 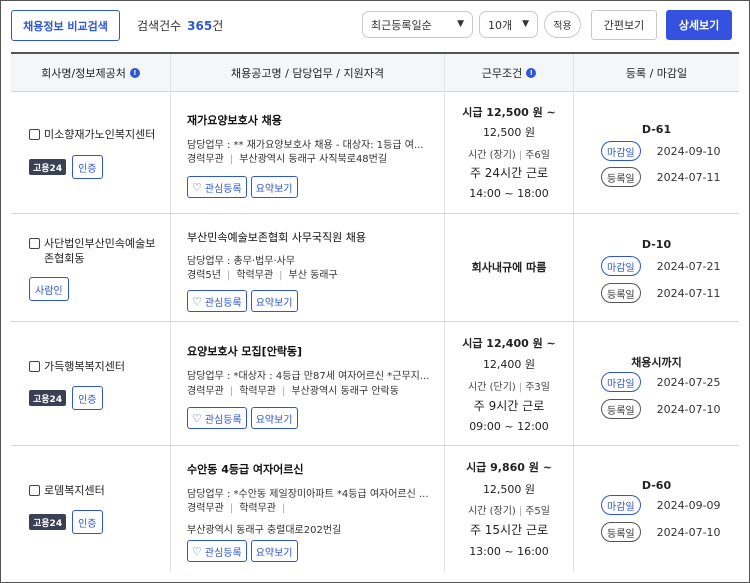 What do you see at coordinates (509, 112) in the screenshot?
I see `wage-range-from: 시급 12,500 원 ~` at bounding box center [509, 112].